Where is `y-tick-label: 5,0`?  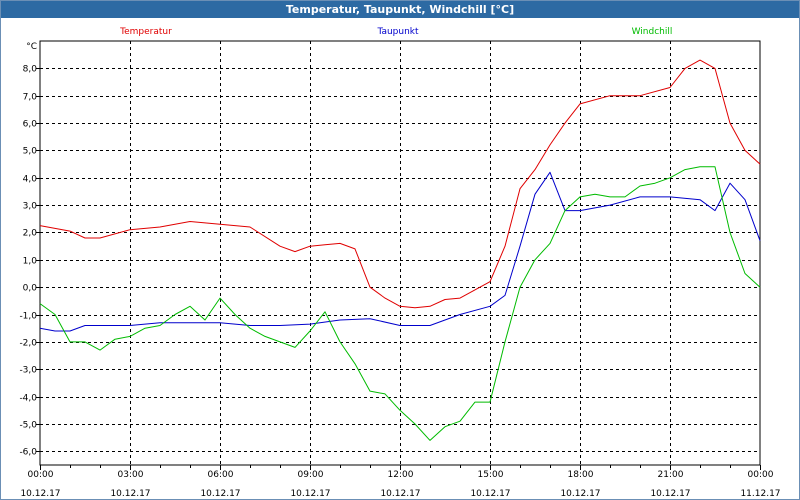 y-tick-label: 5,0 is located at coordinates (30, 152).